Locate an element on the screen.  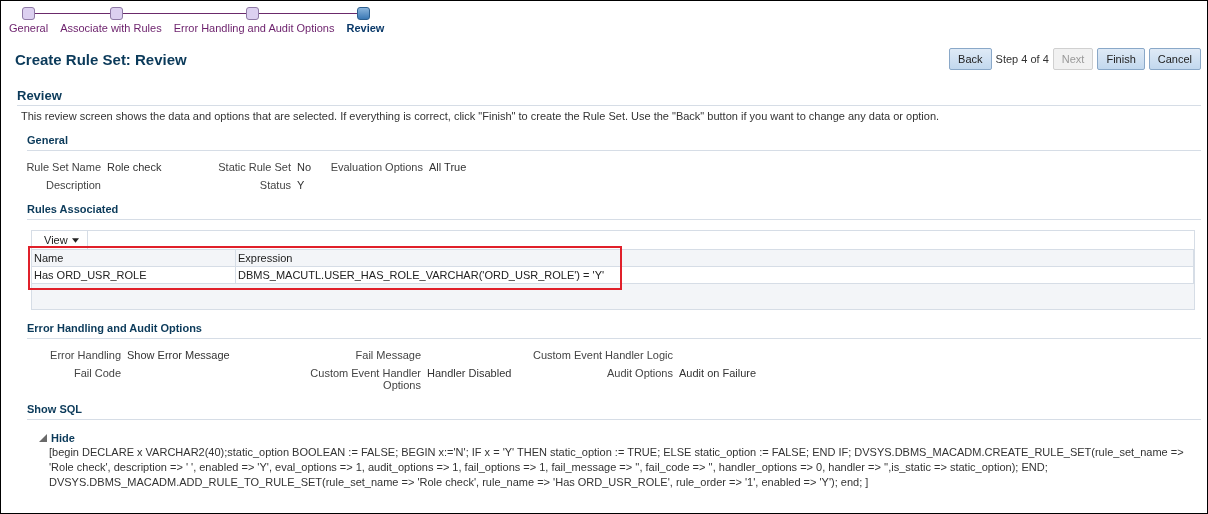
field-value: All True is located at coordinates (448, 167).